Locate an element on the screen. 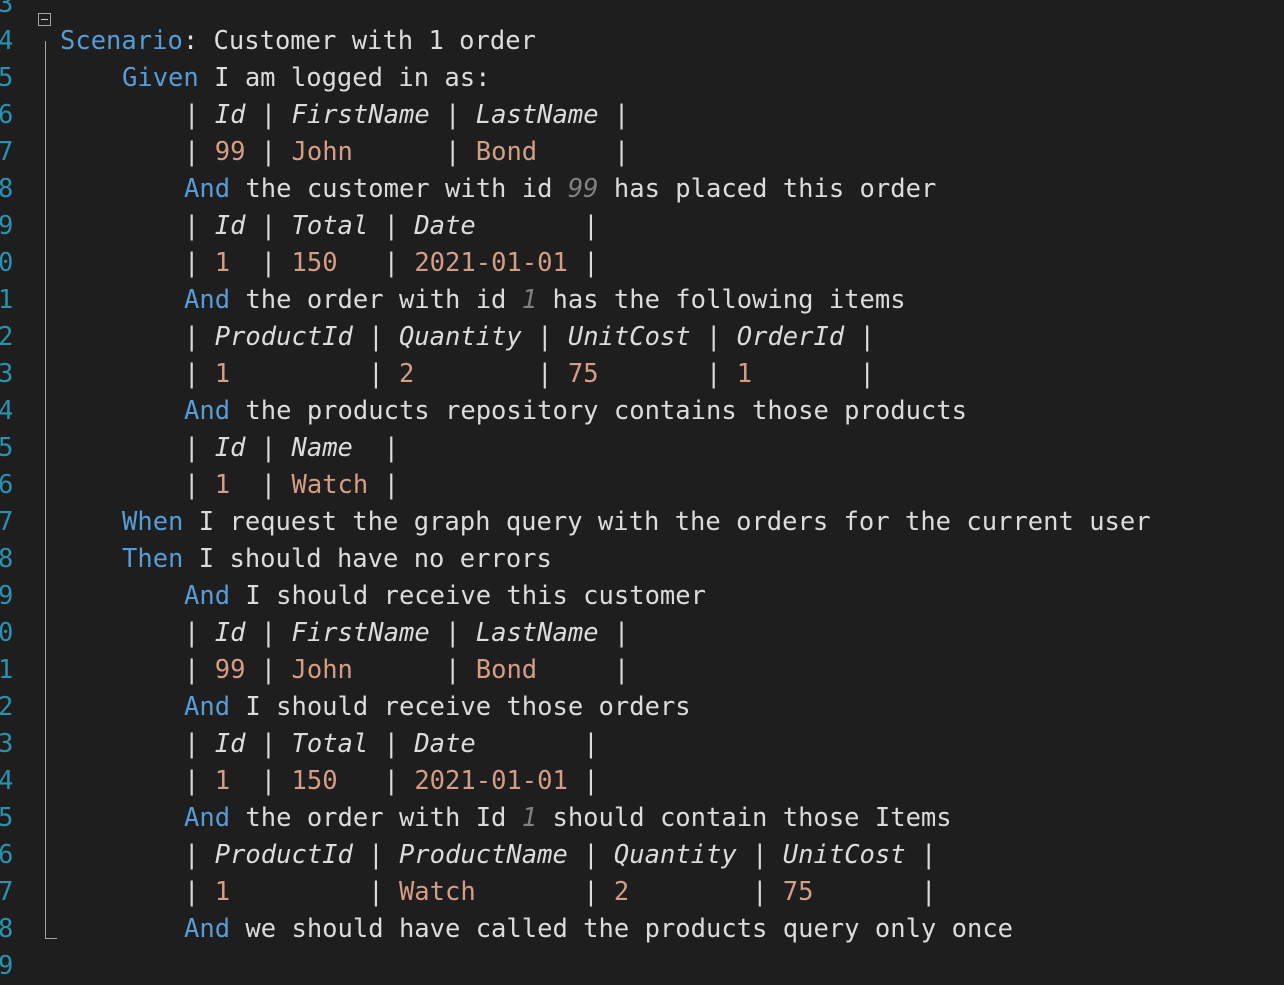 The image size is (1284, 985). collapse-toggle-icon is located at coordinates (44, 19).